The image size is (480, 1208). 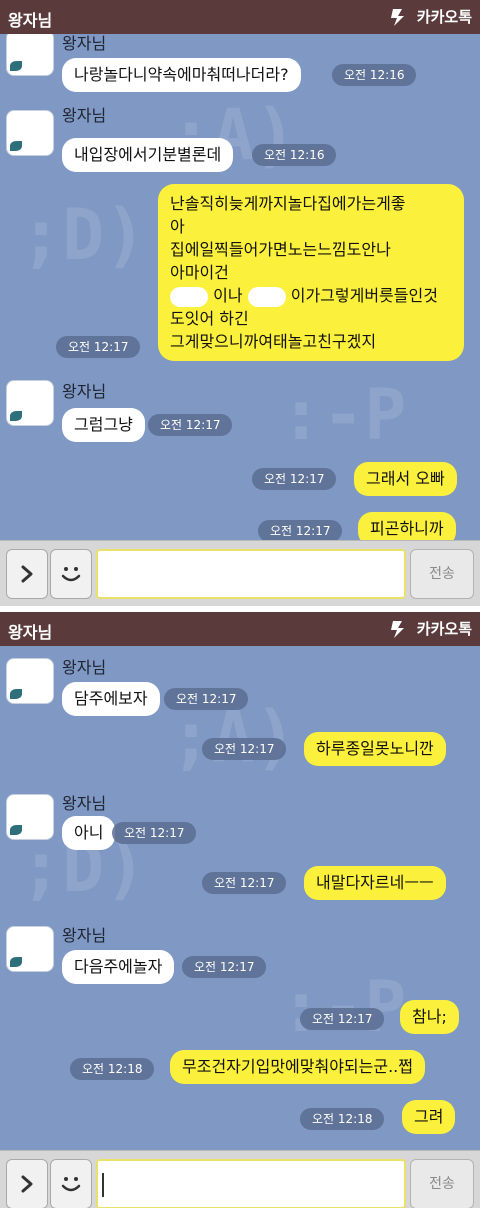 I want to click on message-line: 그게맞으니까여태놀고친구겠지, so click(x=273, y=341).